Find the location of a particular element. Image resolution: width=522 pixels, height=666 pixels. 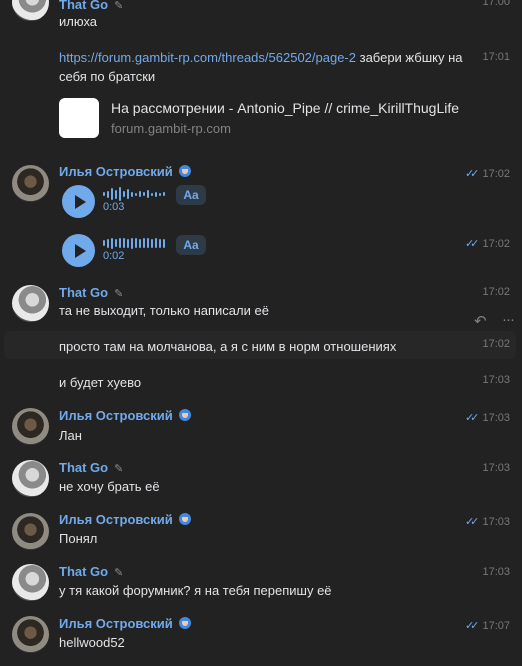

message-time: ✓✓ 17:07 is located at coordinates (487, 626).